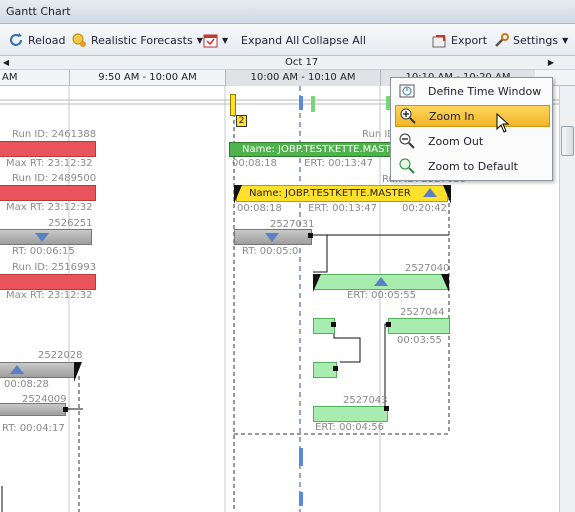 This screenshot has height=512, width=575. I want to click on export-label: Export, so click(469, 40).